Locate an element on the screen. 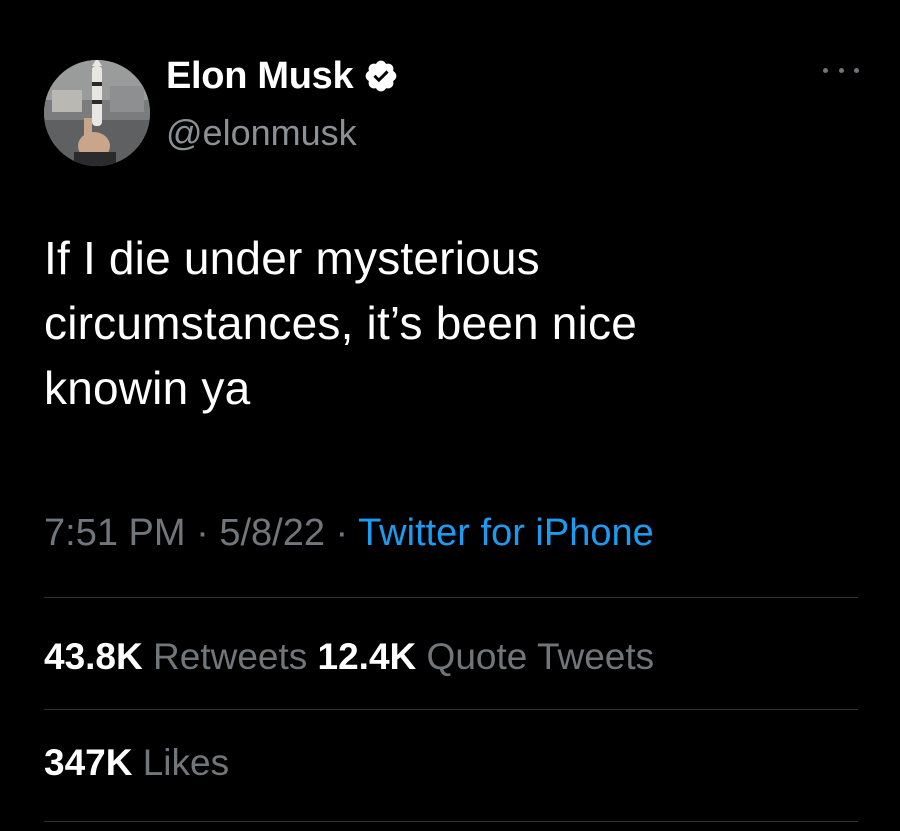 Image resolution: width=900 pixels, height=831 pixels. verified-badge-icon is located at coordinates (381, 76).